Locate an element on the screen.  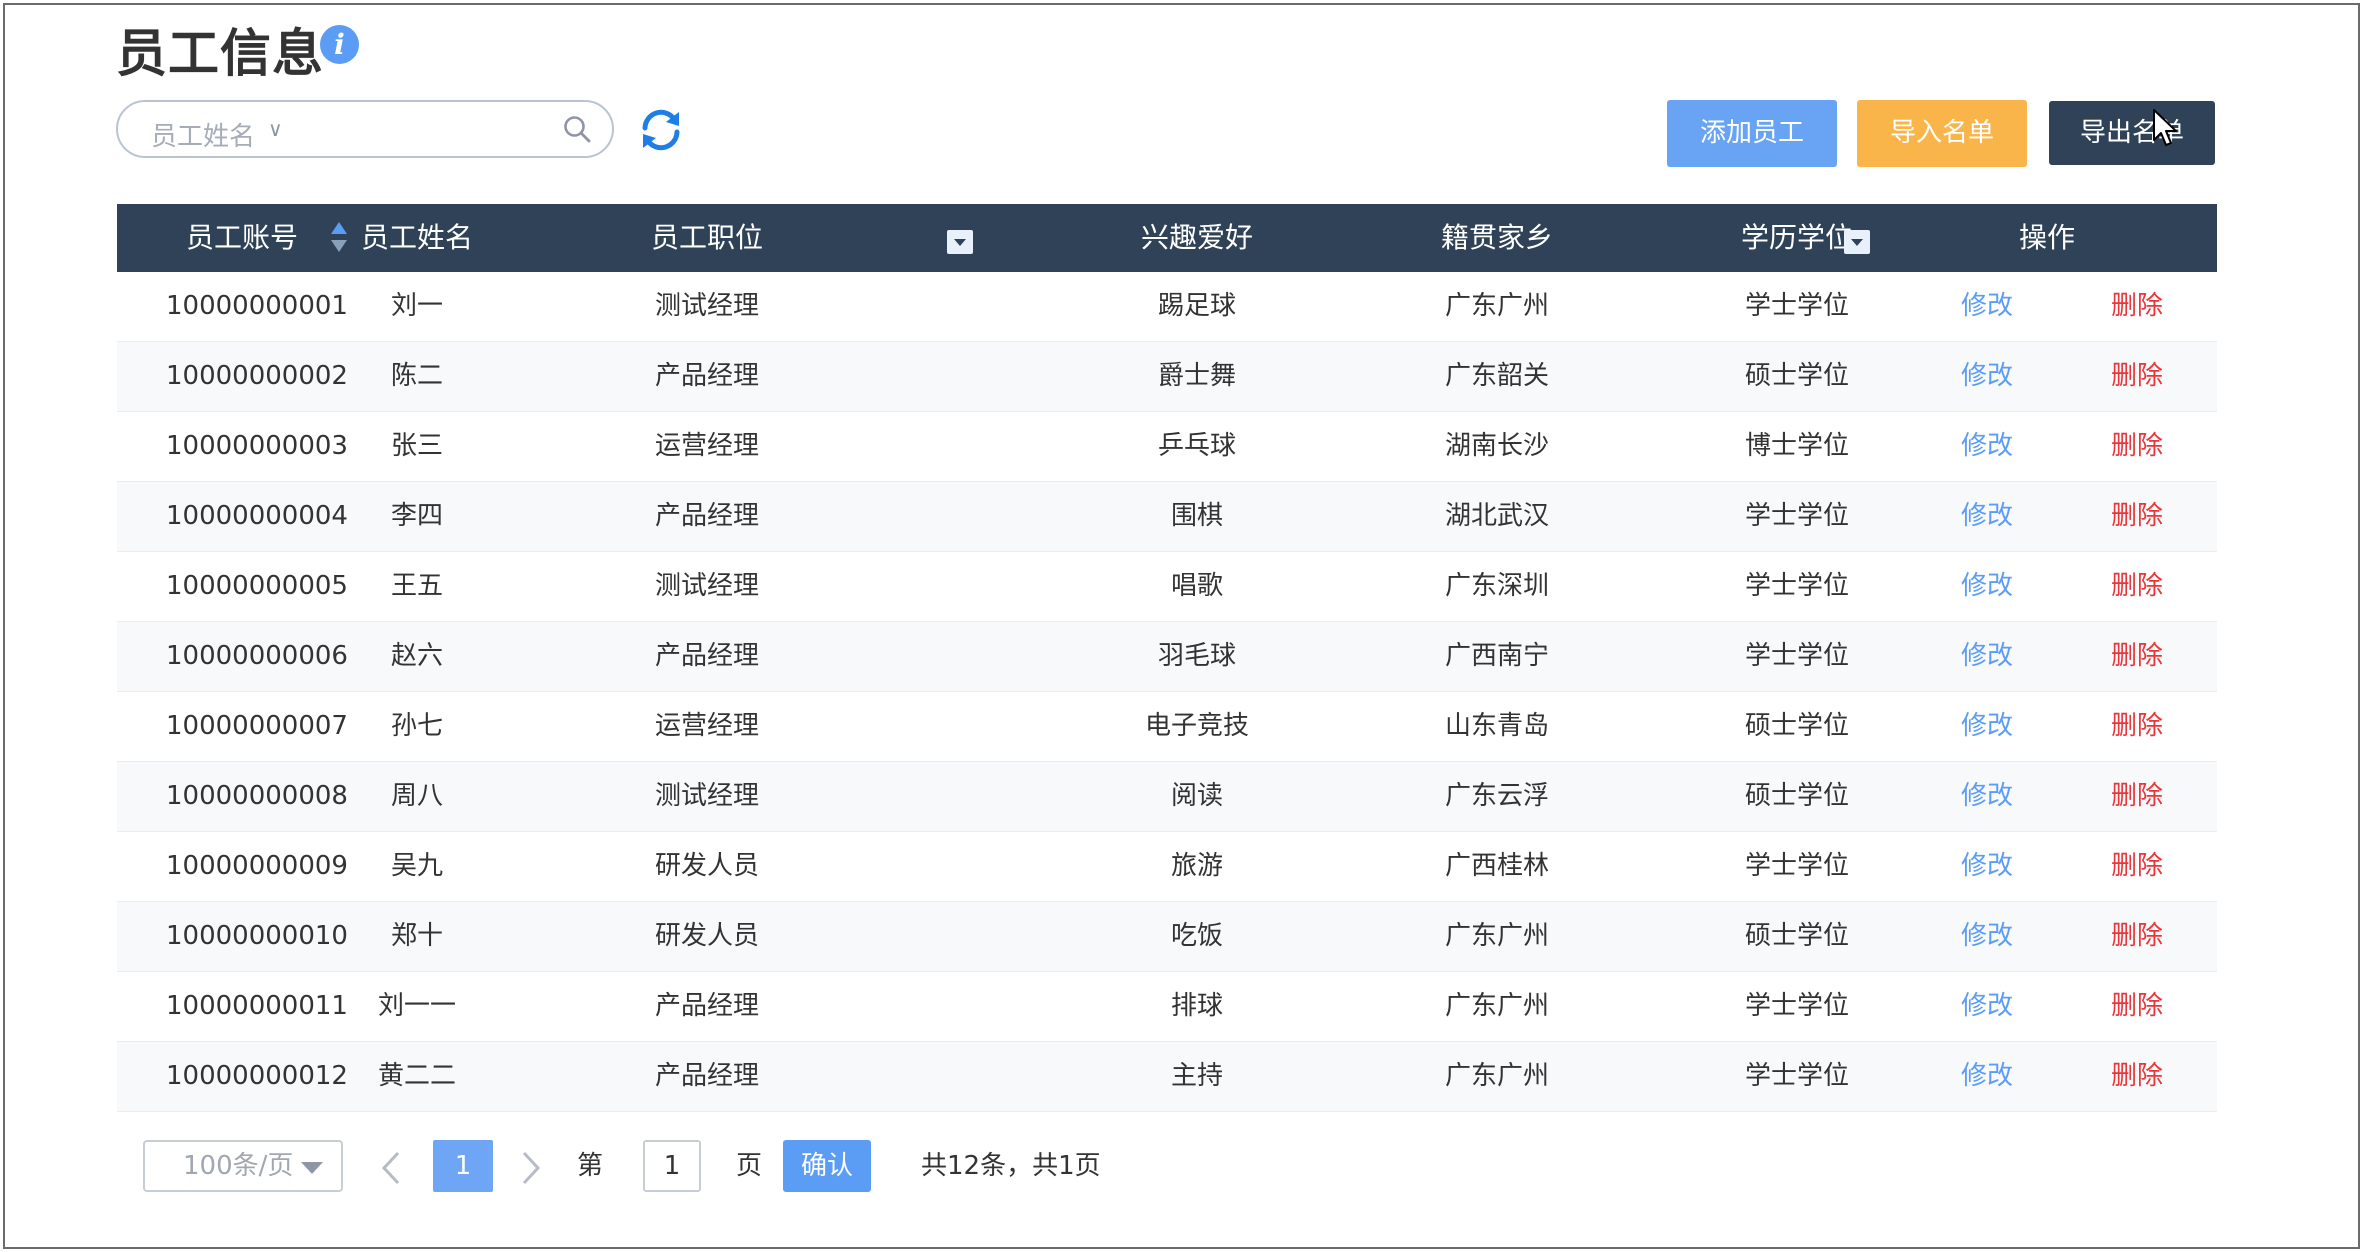
header-account: 员工账号 is located at coordinates (241, 237).